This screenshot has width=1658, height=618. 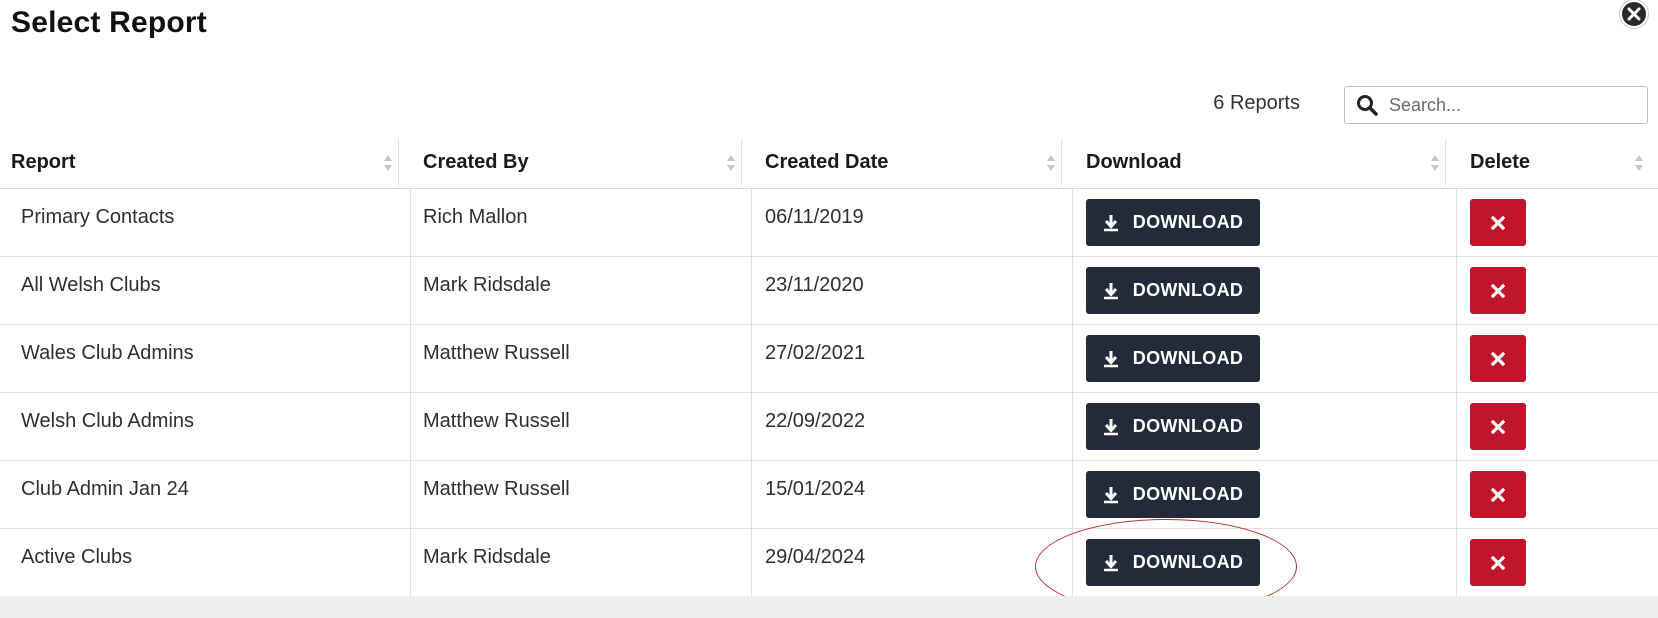 What do you see at coordinates (98, 217) in the screenshot?
I see `cell-report: Primary Contacts` at bounding box center [98, 217].